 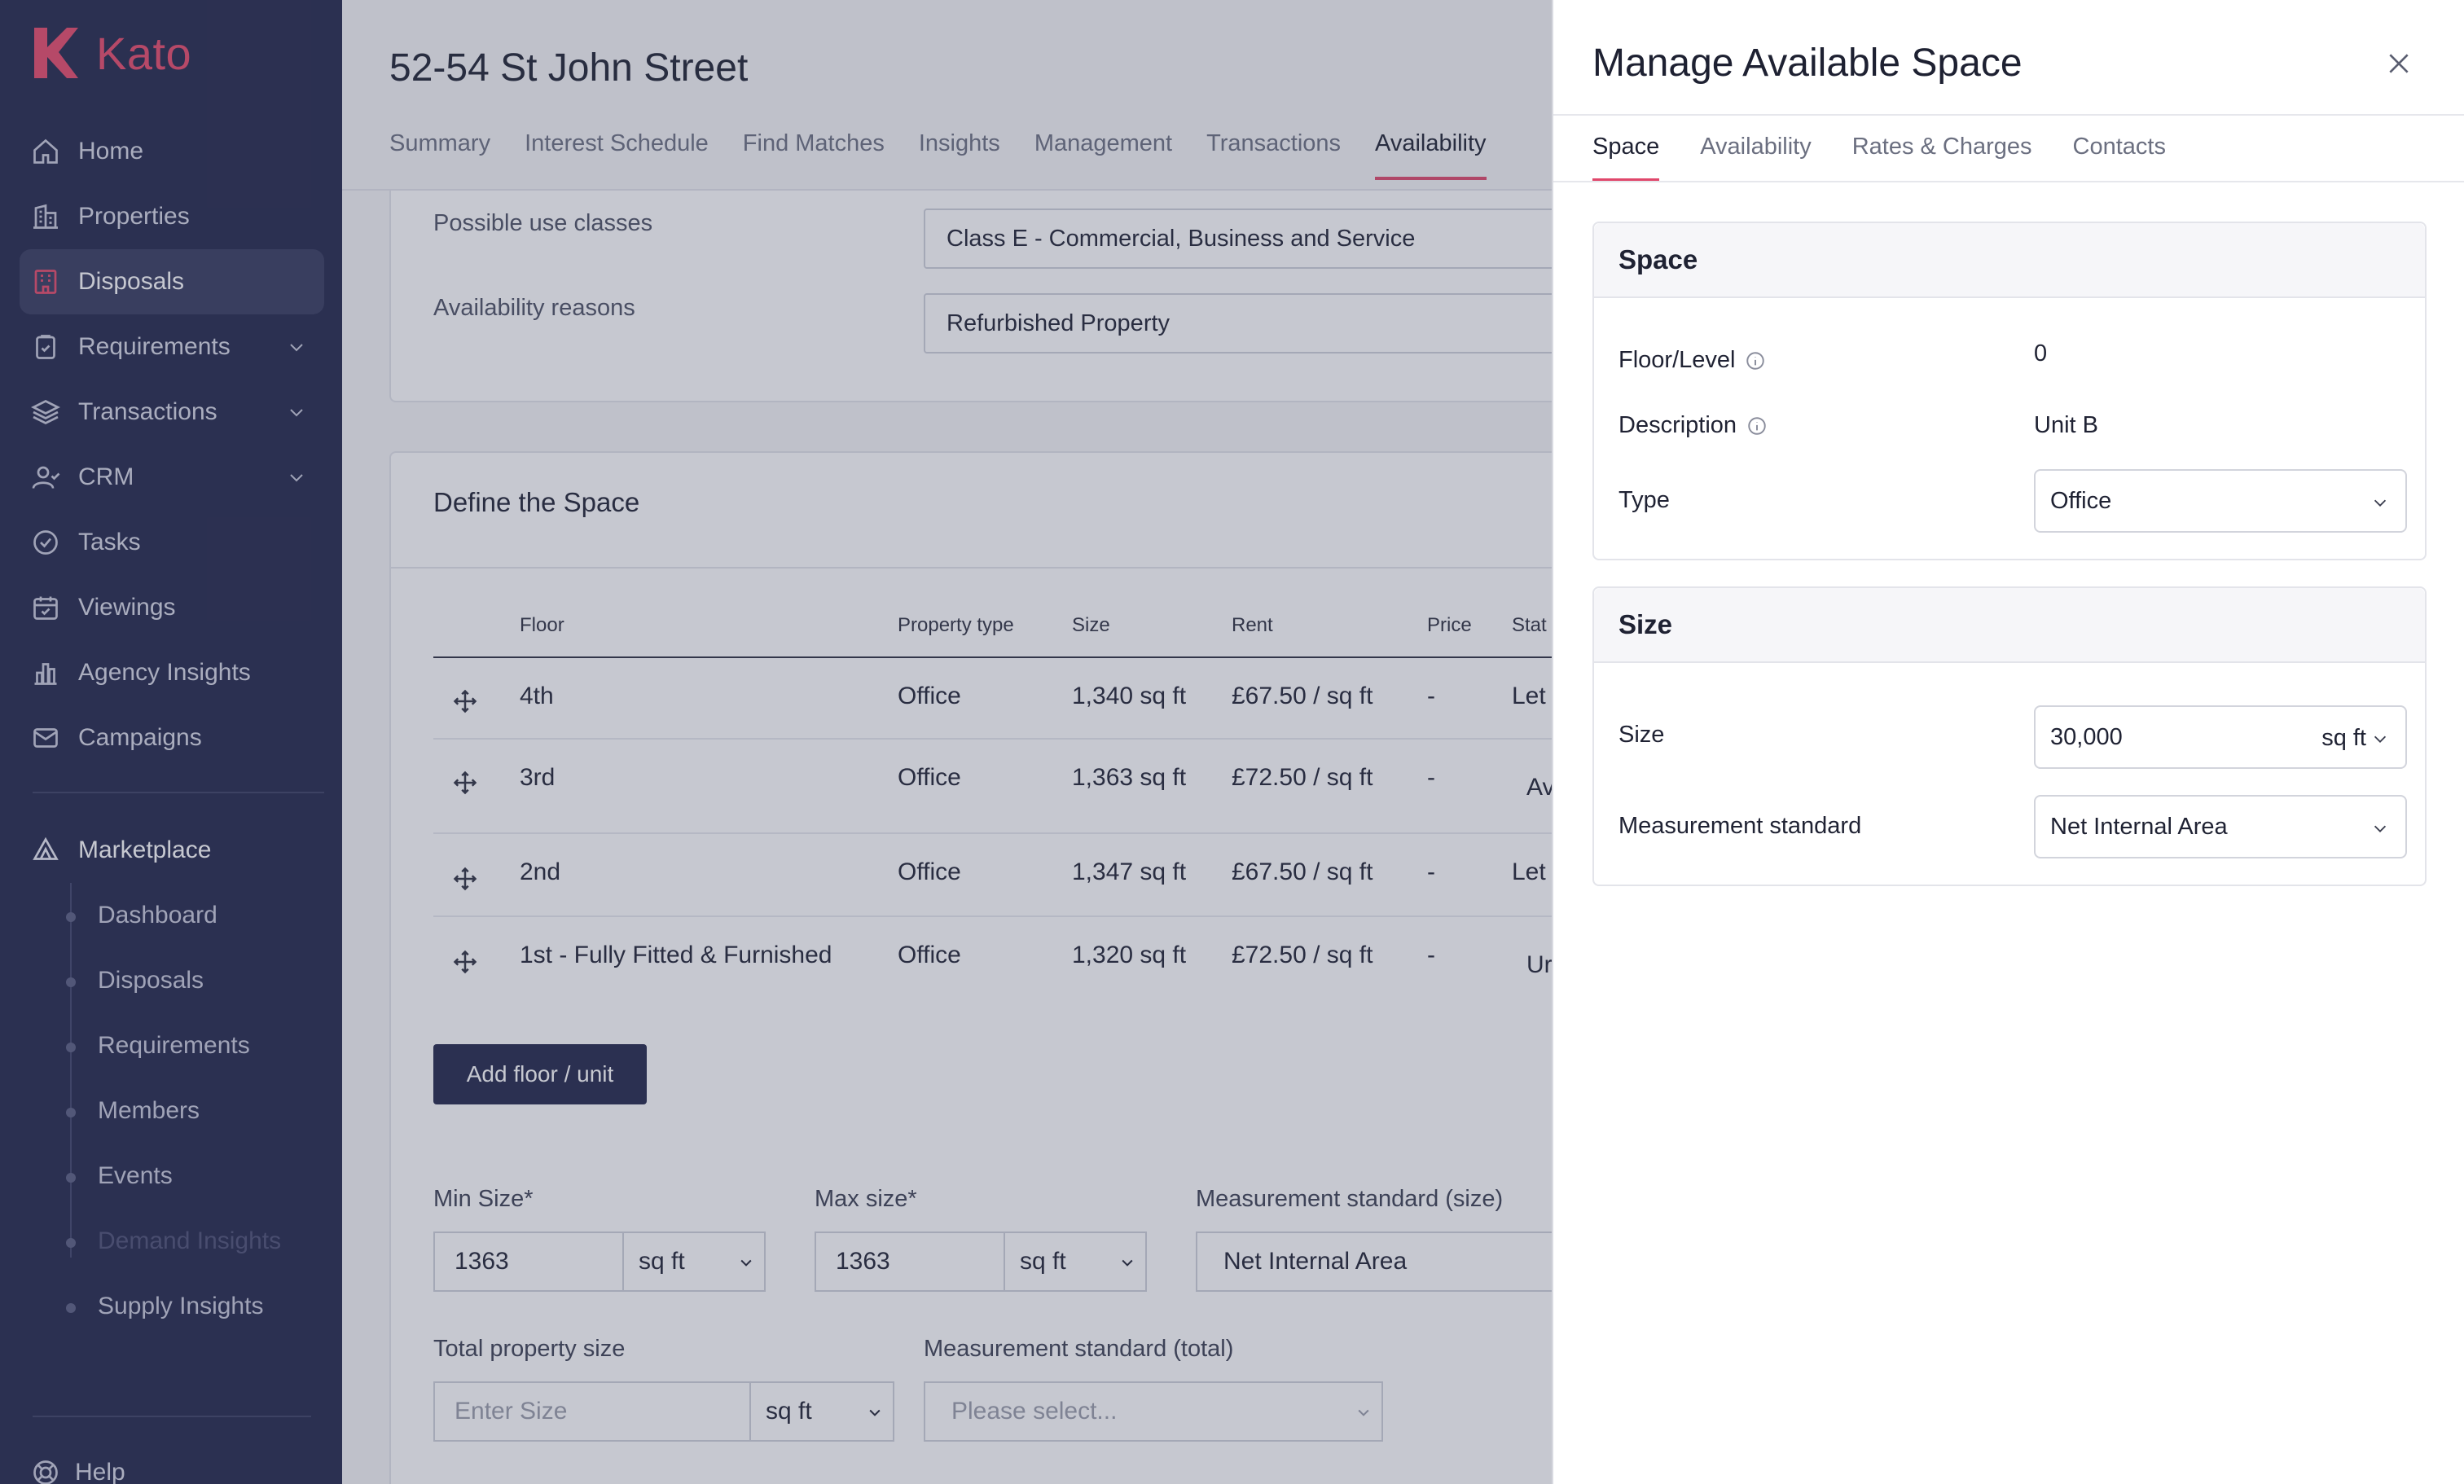 What do you see at coordinates (2009, 260) in the screenshot?
I see `space-panel-title: Space` at bounding box center [2009, 260].